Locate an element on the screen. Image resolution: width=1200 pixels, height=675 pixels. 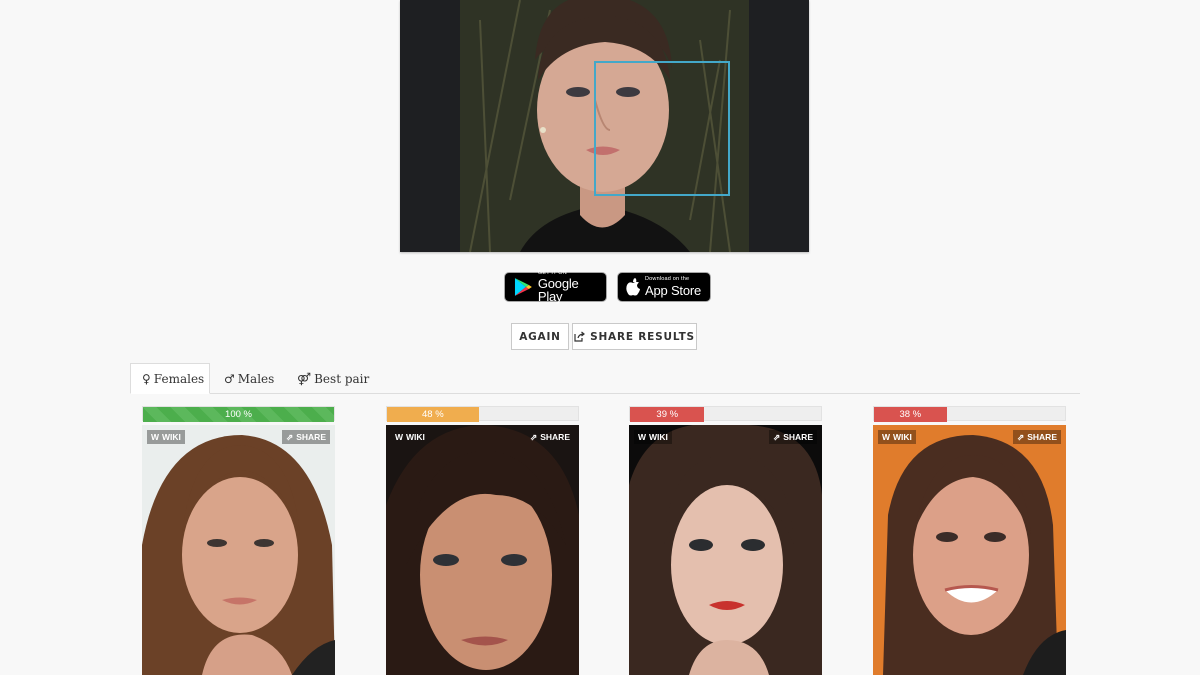
result-card: 100 % W WIKI ⇗ SHARE is located at coordinates (238, 540).